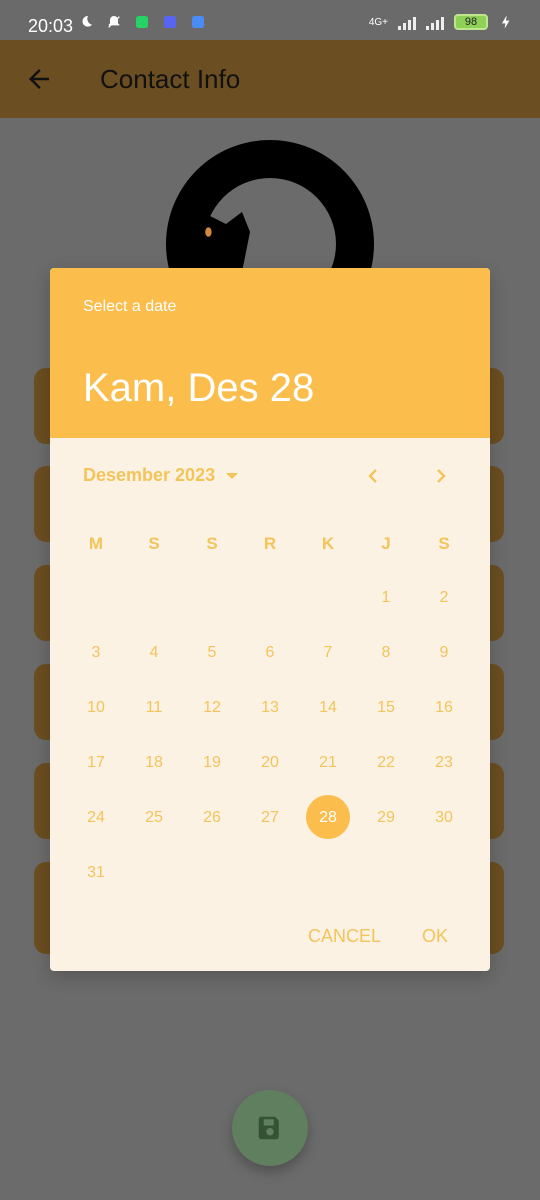 The image size is (540, 1200). Describe the element at coordinates (212, 708) in the screenshot. I see `calendar-day: 12` at that location.